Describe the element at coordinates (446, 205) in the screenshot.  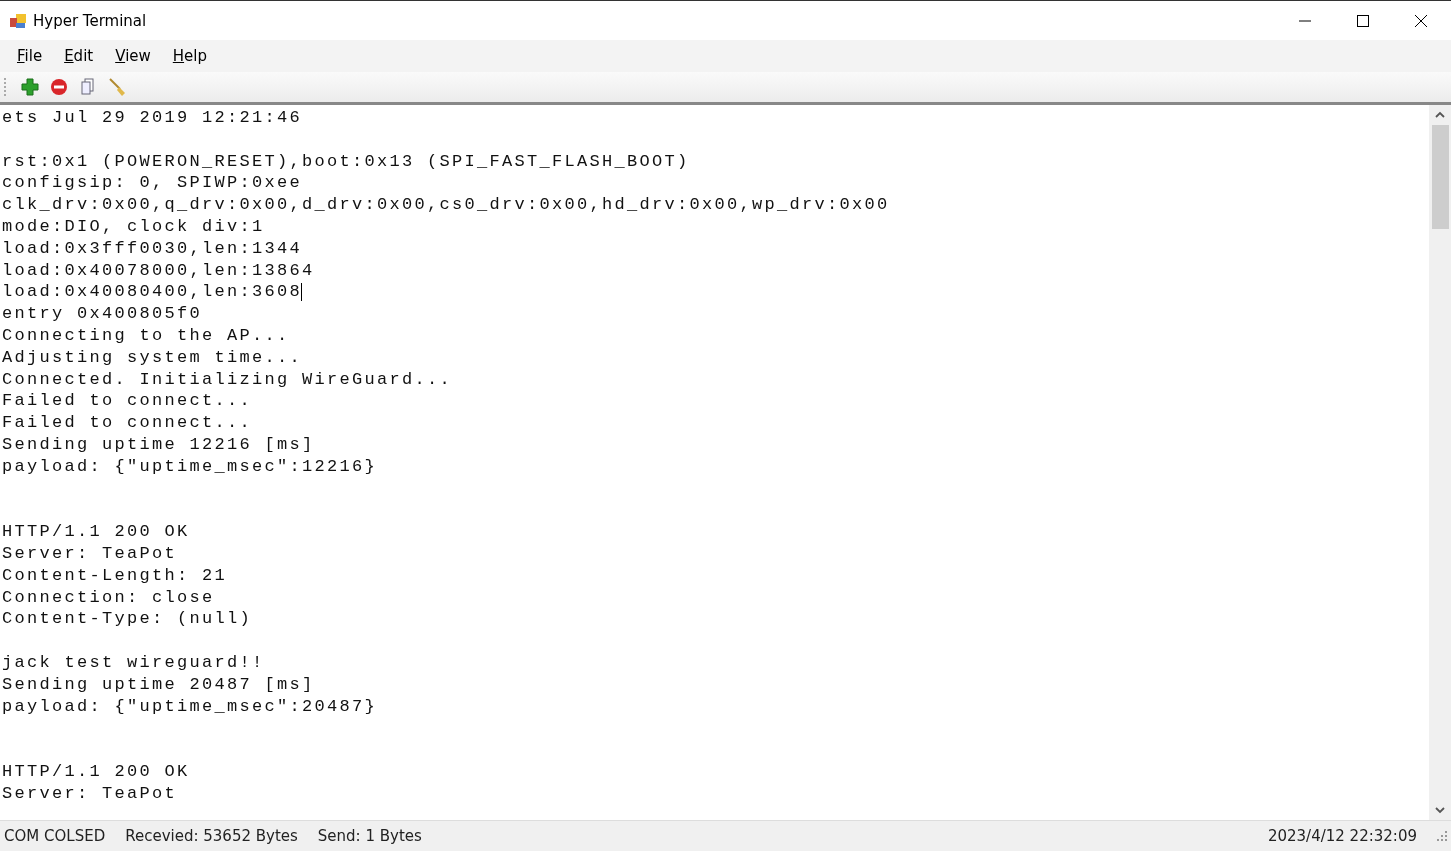
I see `terminal-line: clk_drv:0x00,q_drv:0x00,d_drv:0x00,cs0_drv:0x00,hd_drv:0x00,wp_drv:0x00` at that location.